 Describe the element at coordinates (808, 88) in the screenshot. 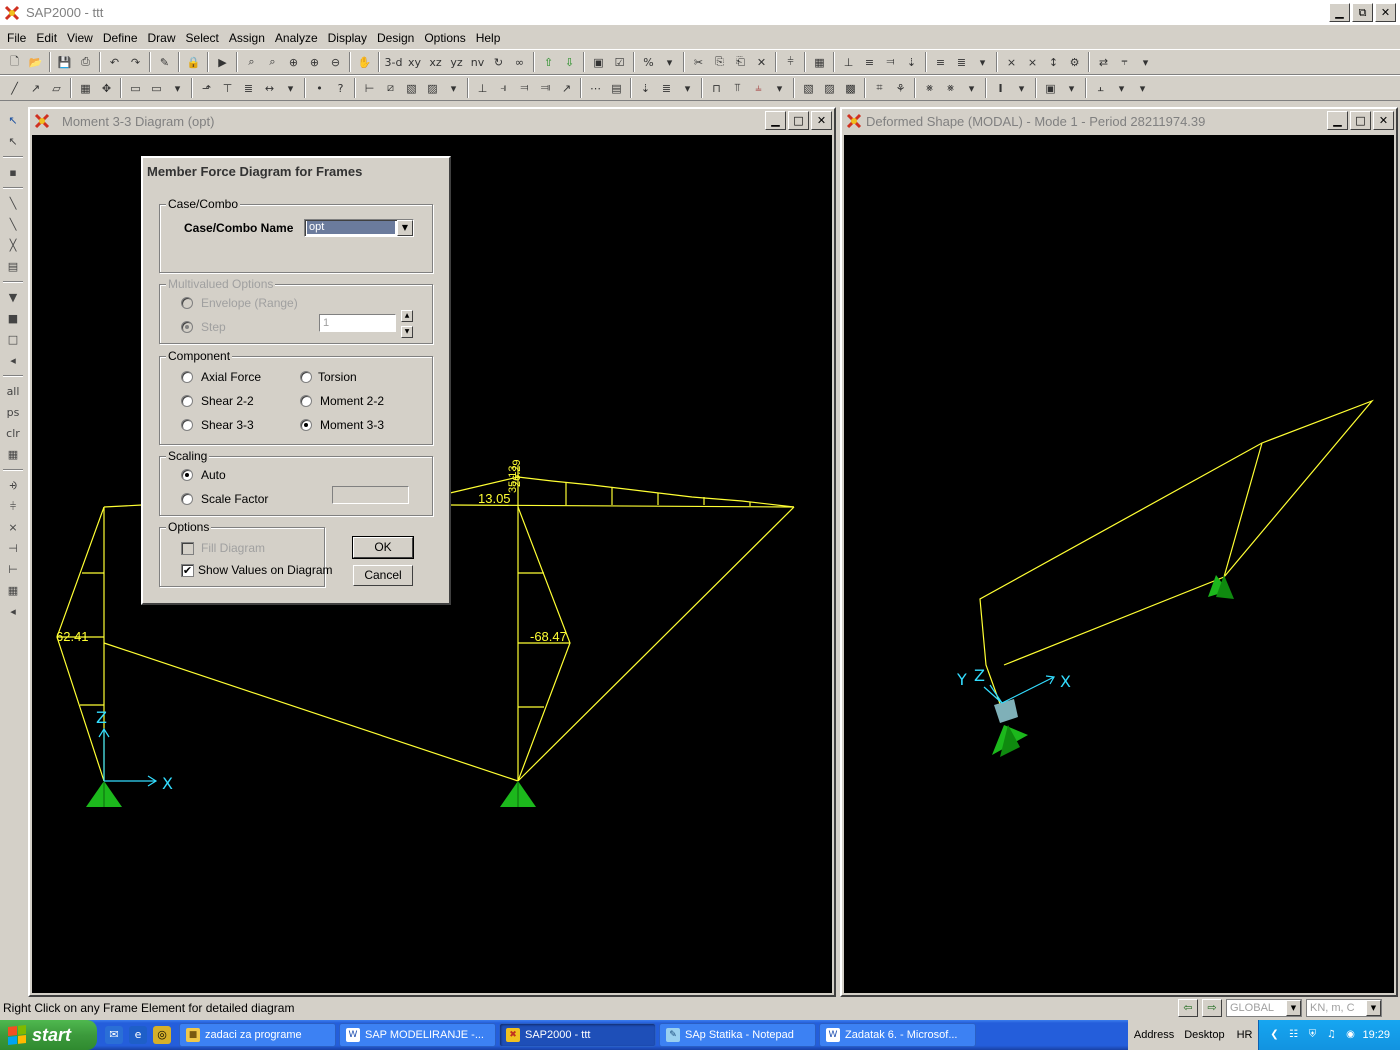

I see `hatch-a-icon: ▧` at that location.